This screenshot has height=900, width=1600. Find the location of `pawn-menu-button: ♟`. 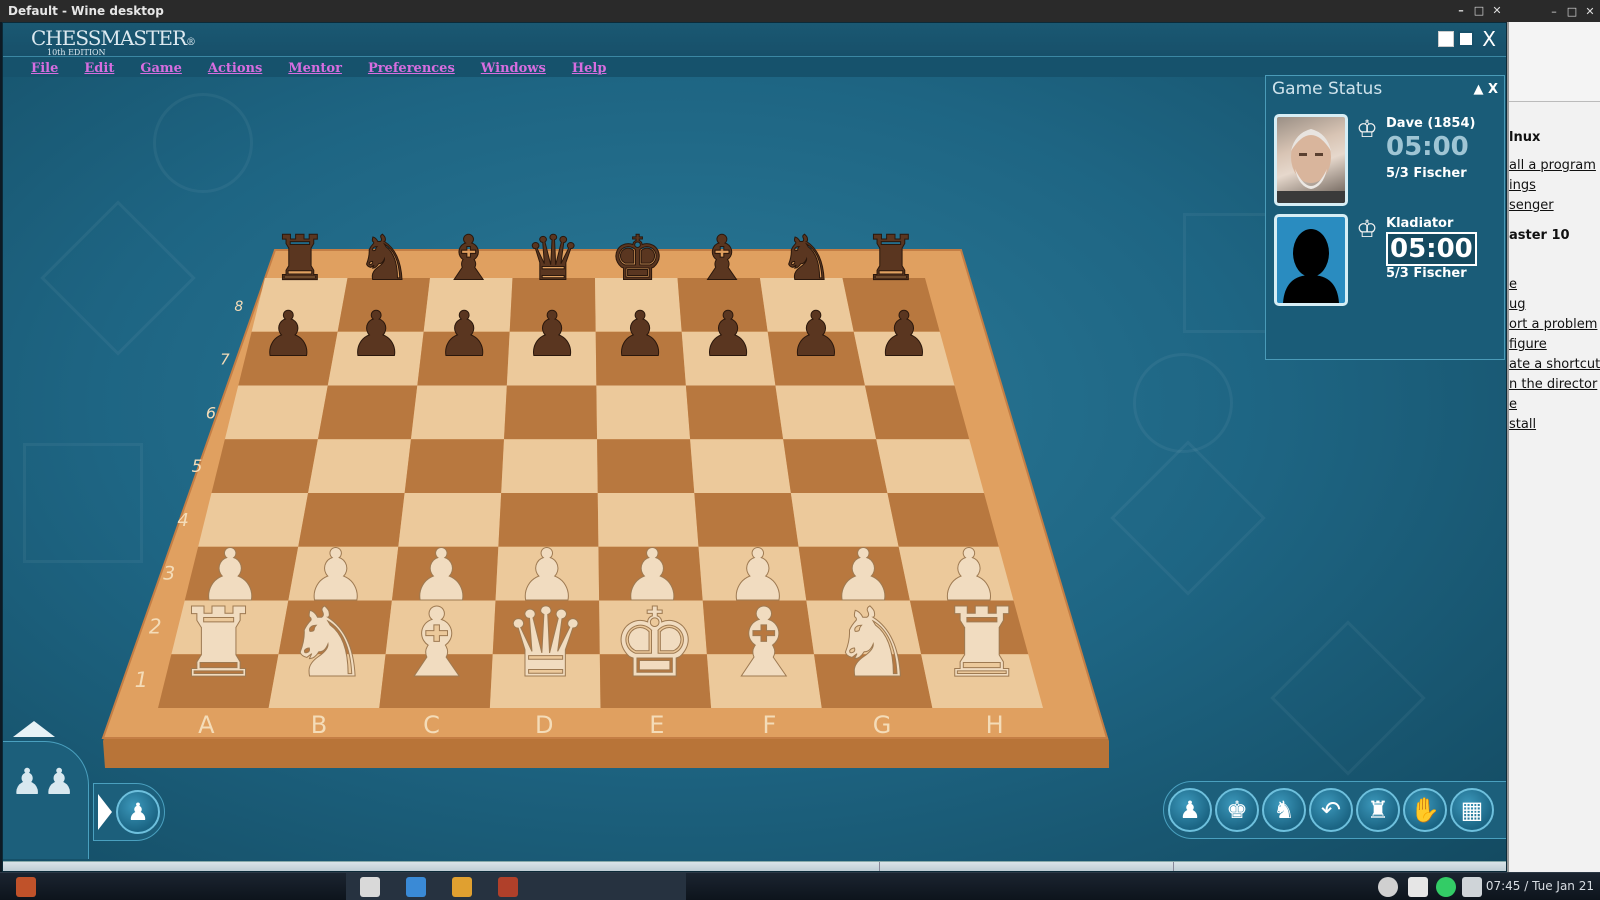

pawn-menu-button: ♟ is located at coordinates (129, 812).